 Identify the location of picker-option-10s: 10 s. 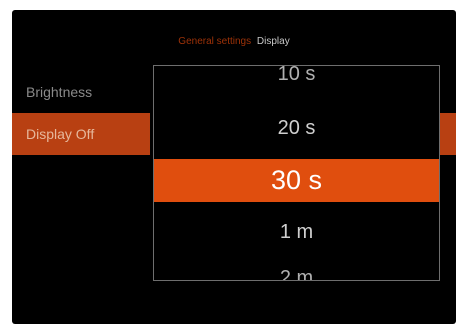
(296, 77).